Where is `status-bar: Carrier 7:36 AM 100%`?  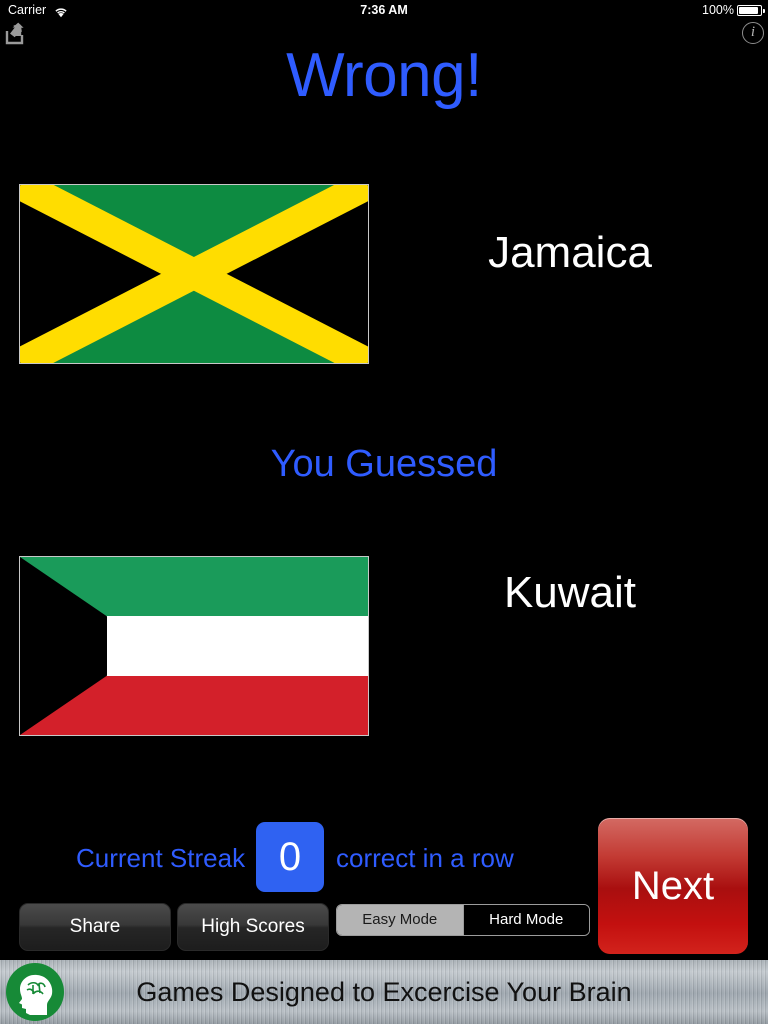 status-bar: Carrier 7:36 AM 100% is located at coordinates (384, 10).